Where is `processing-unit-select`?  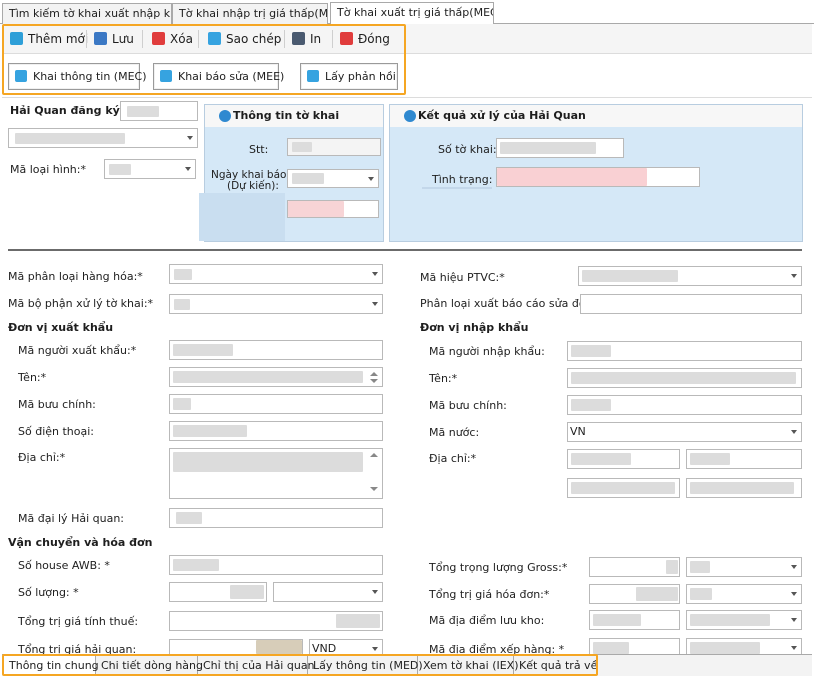
processing-unit-select is located at coordinates (276, 304).